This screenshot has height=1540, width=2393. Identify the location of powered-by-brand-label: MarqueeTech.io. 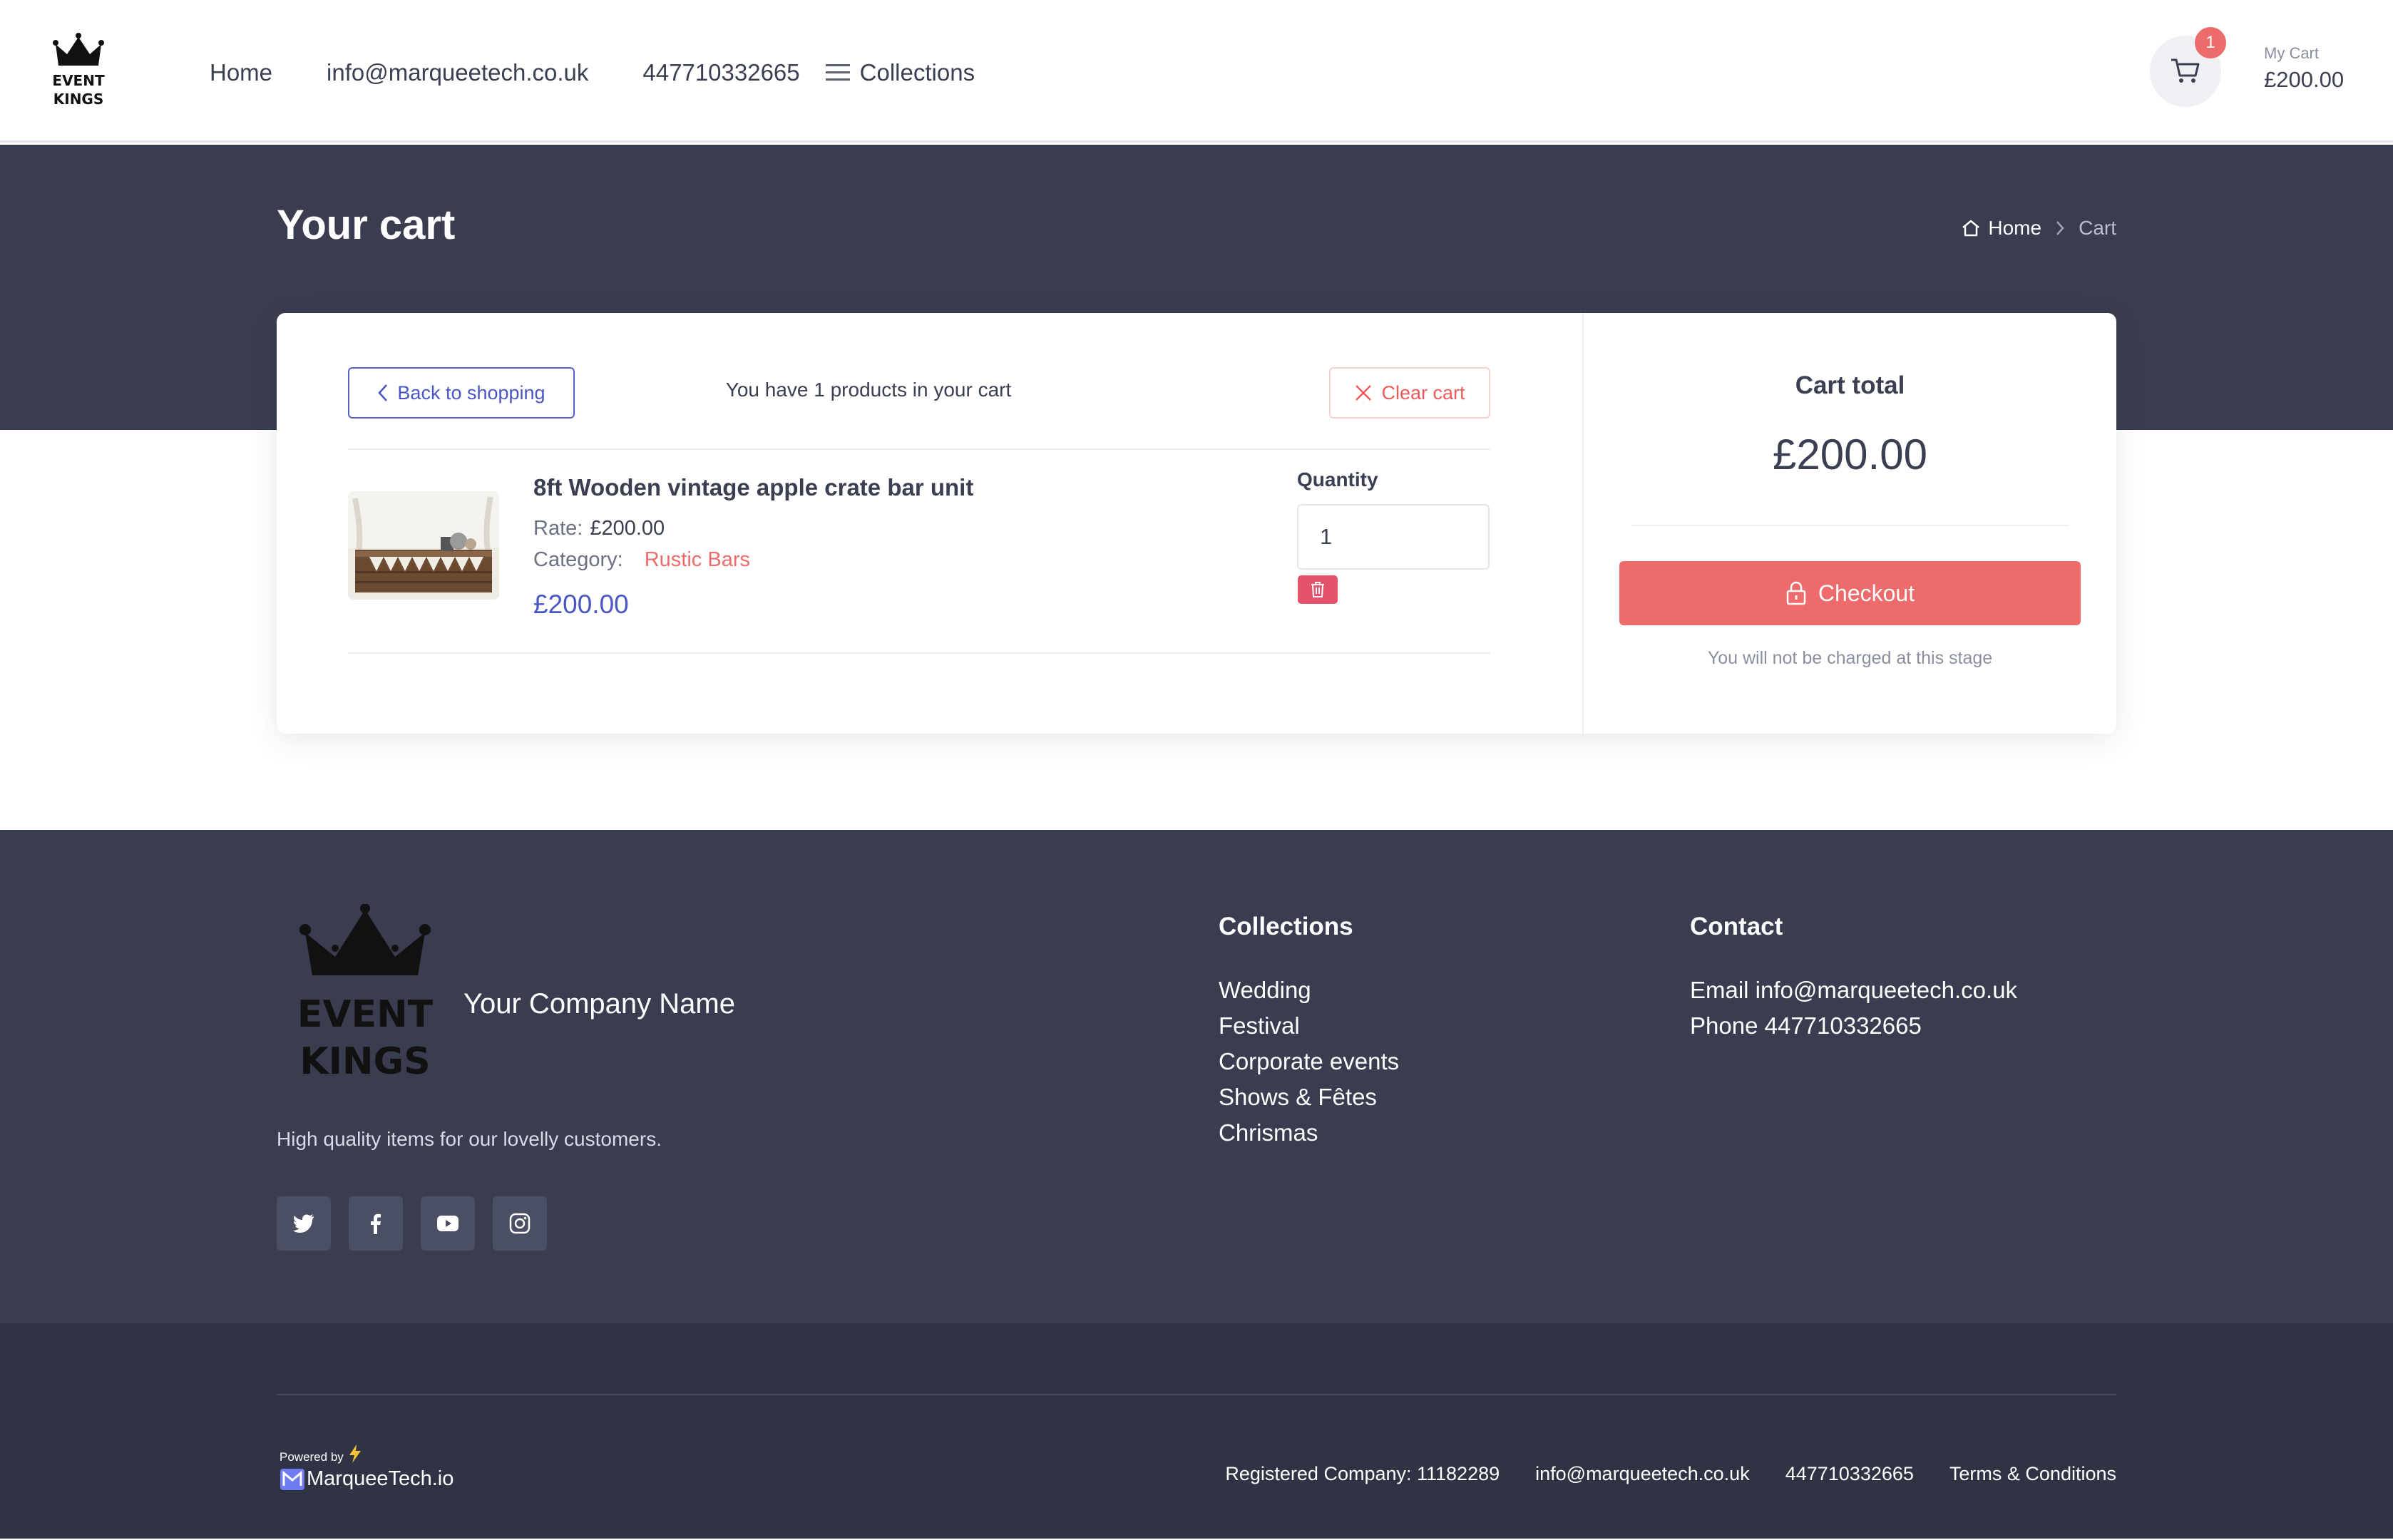
(380, 1478).